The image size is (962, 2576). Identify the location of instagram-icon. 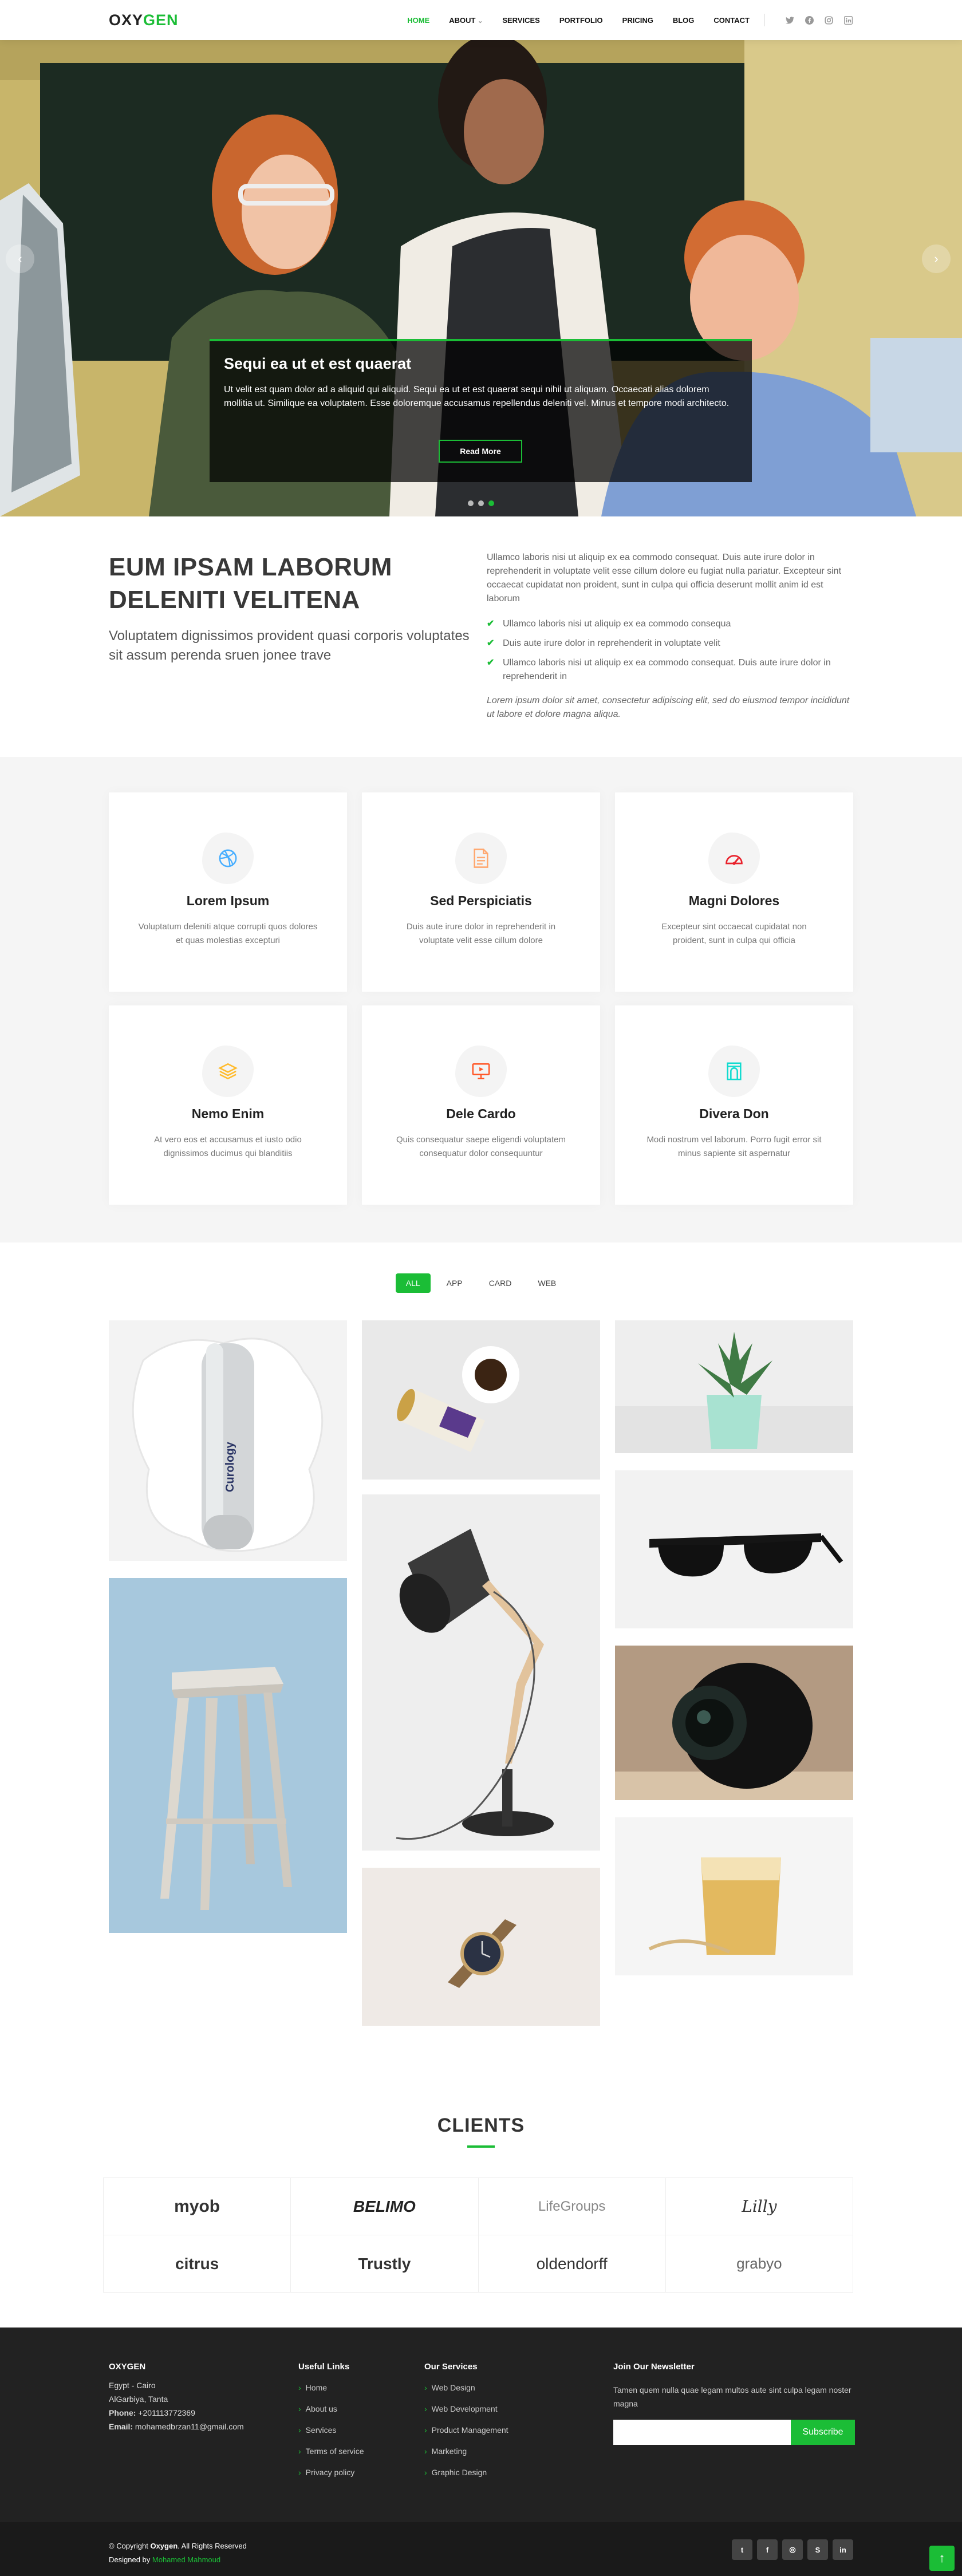
(828, 20).